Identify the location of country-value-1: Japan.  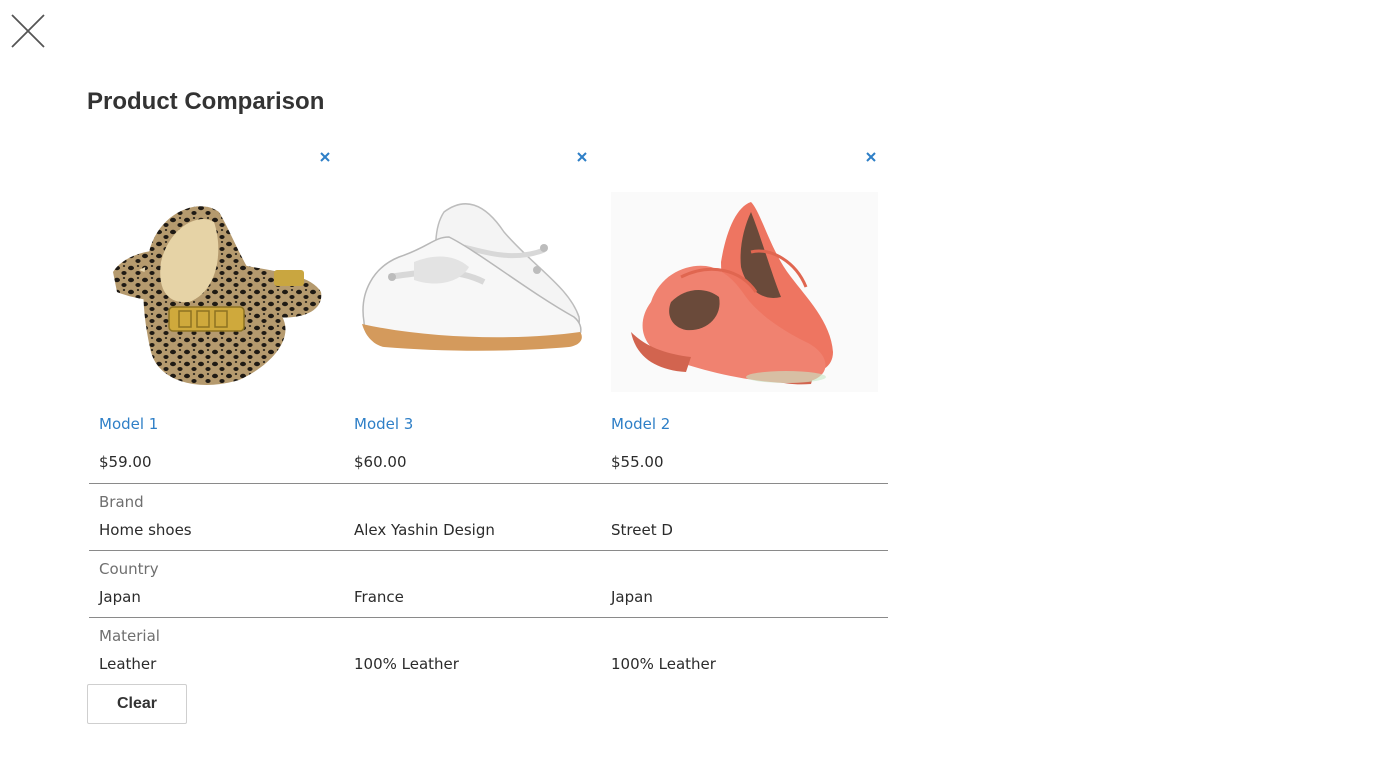
(120, 597).